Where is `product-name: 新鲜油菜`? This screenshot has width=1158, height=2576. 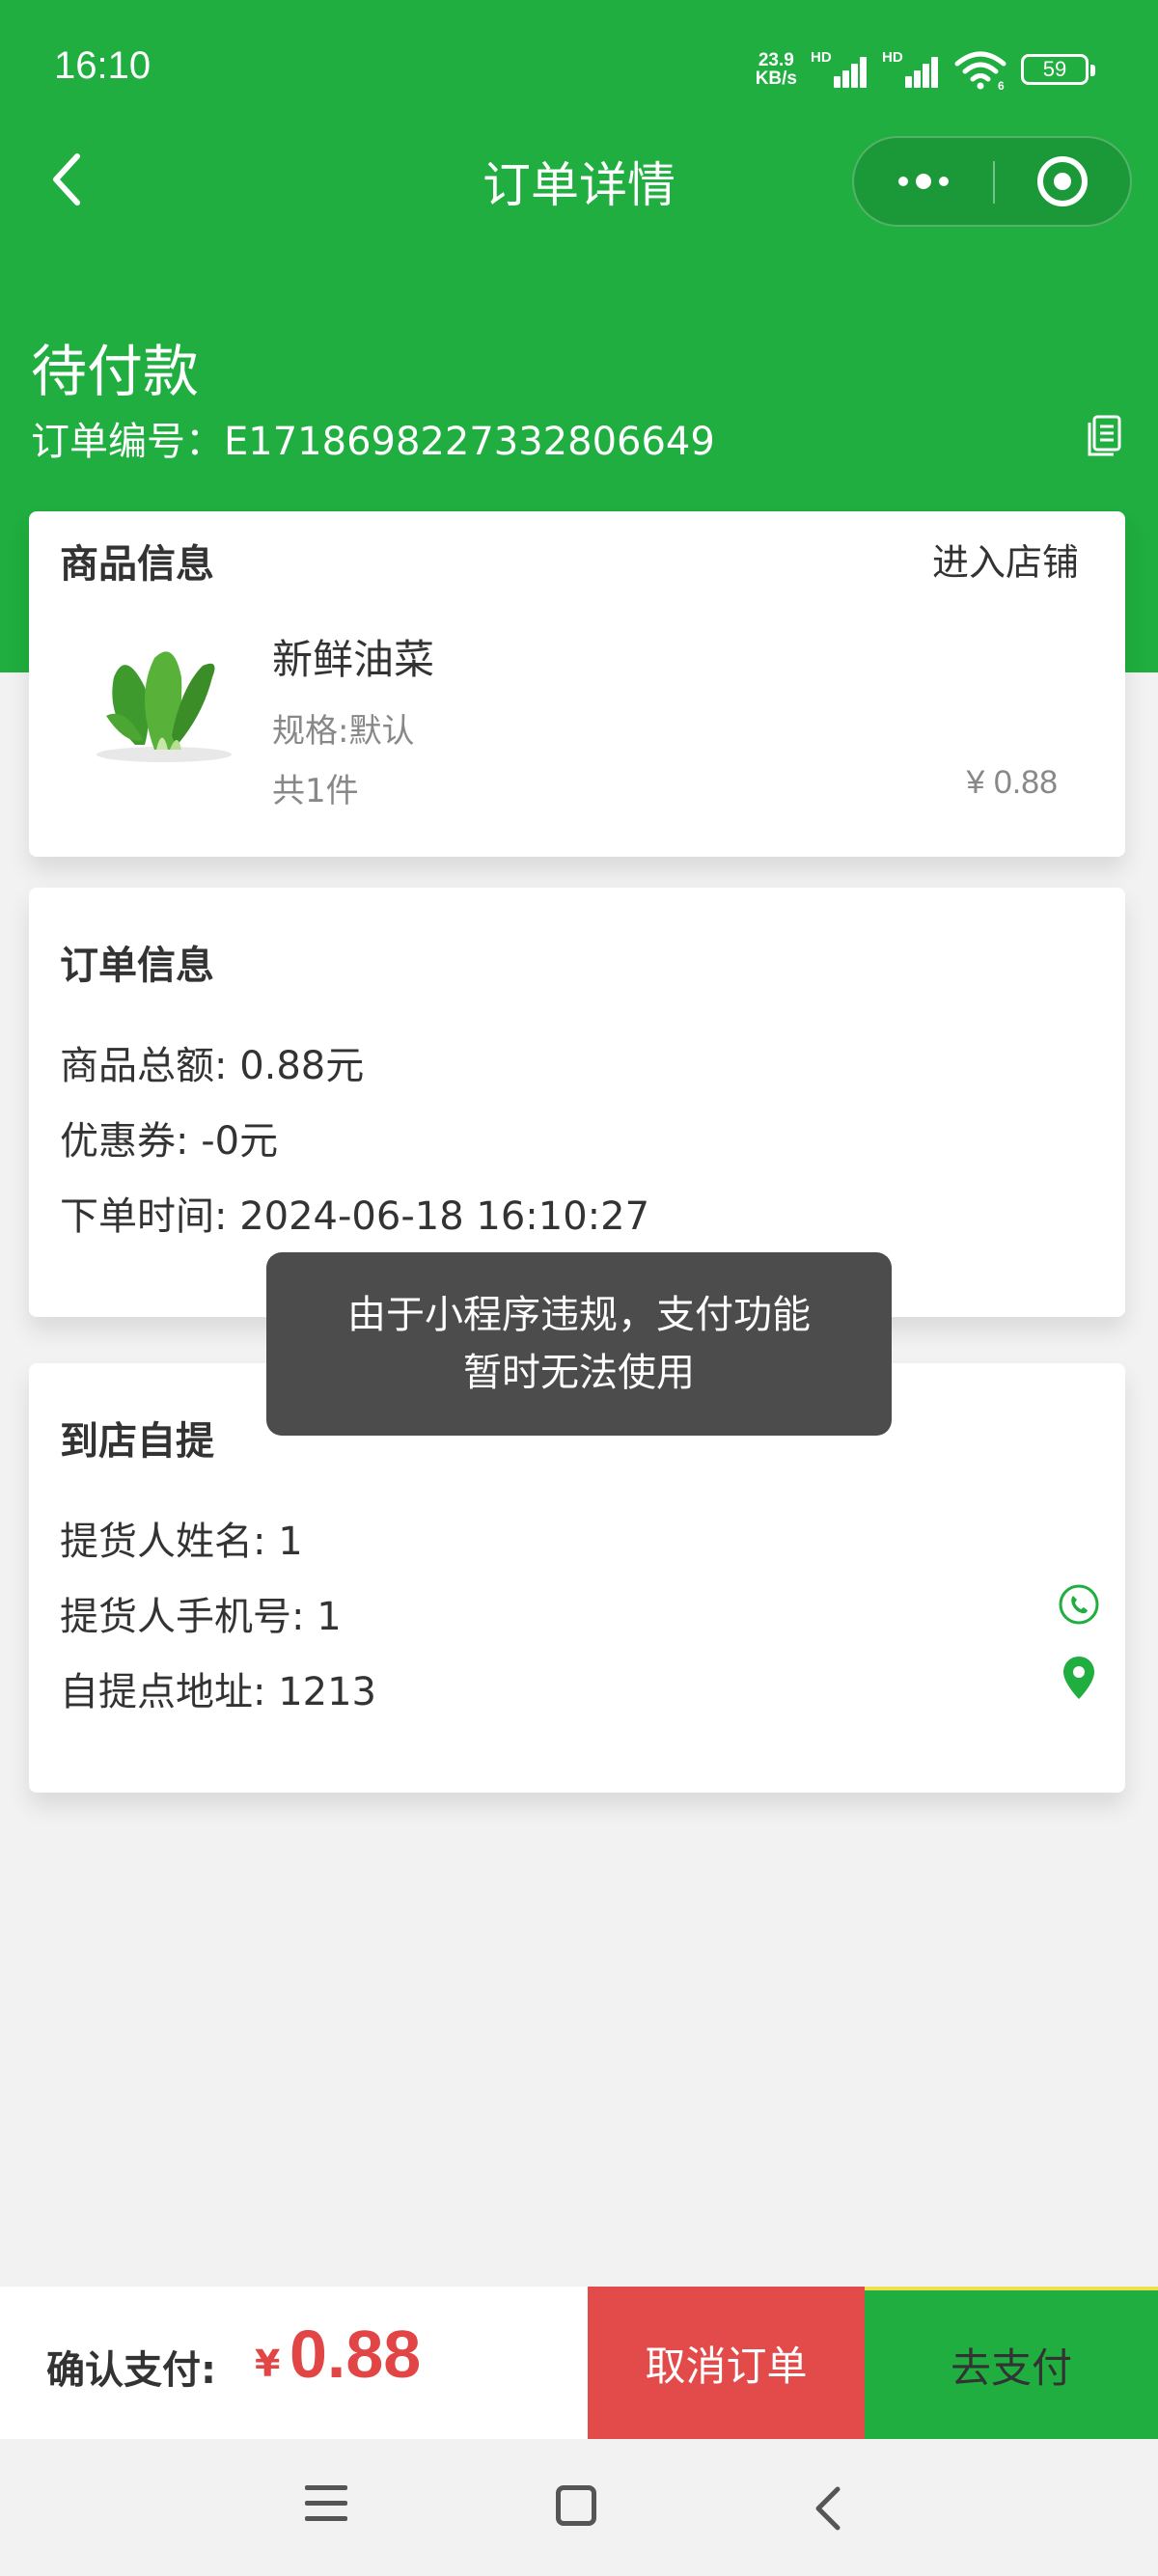
product-name: 新鲜油菜 is located at coordinates (353, 657).